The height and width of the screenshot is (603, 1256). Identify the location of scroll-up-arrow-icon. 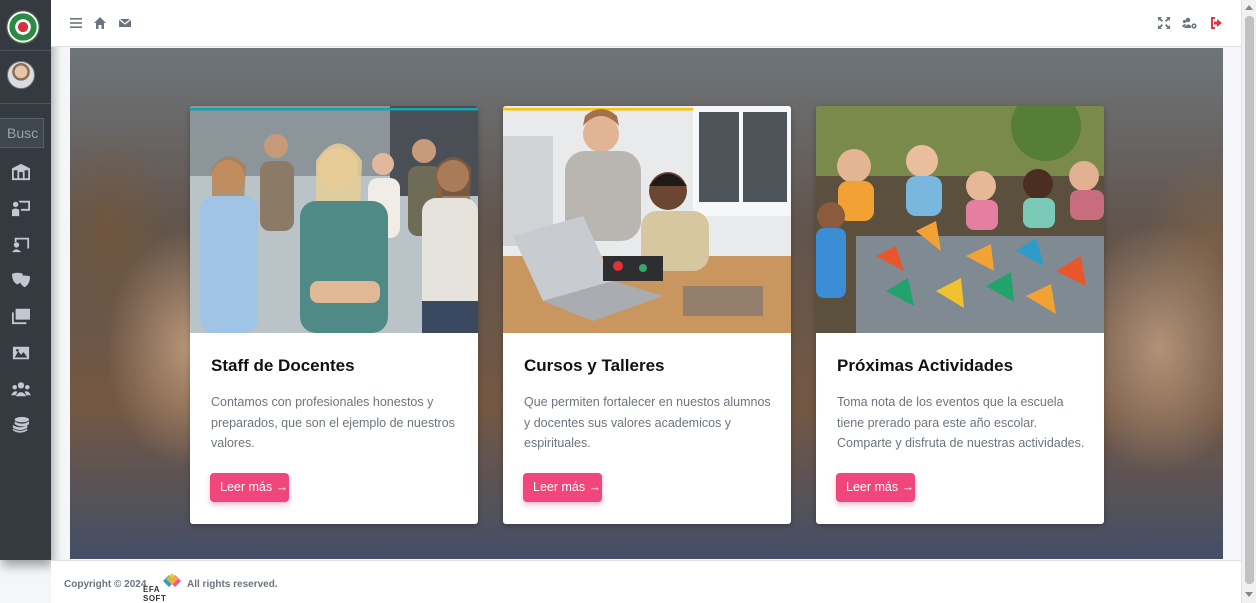
(1249, 7).